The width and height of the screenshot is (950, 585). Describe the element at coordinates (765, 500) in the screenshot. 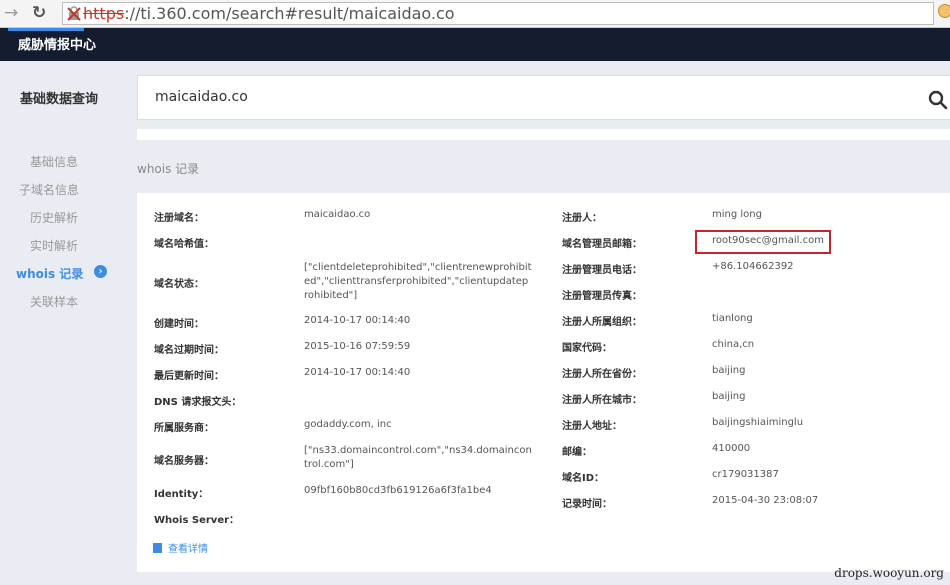

I see `field-value: 2015-04-30 23:08:07` at that location.